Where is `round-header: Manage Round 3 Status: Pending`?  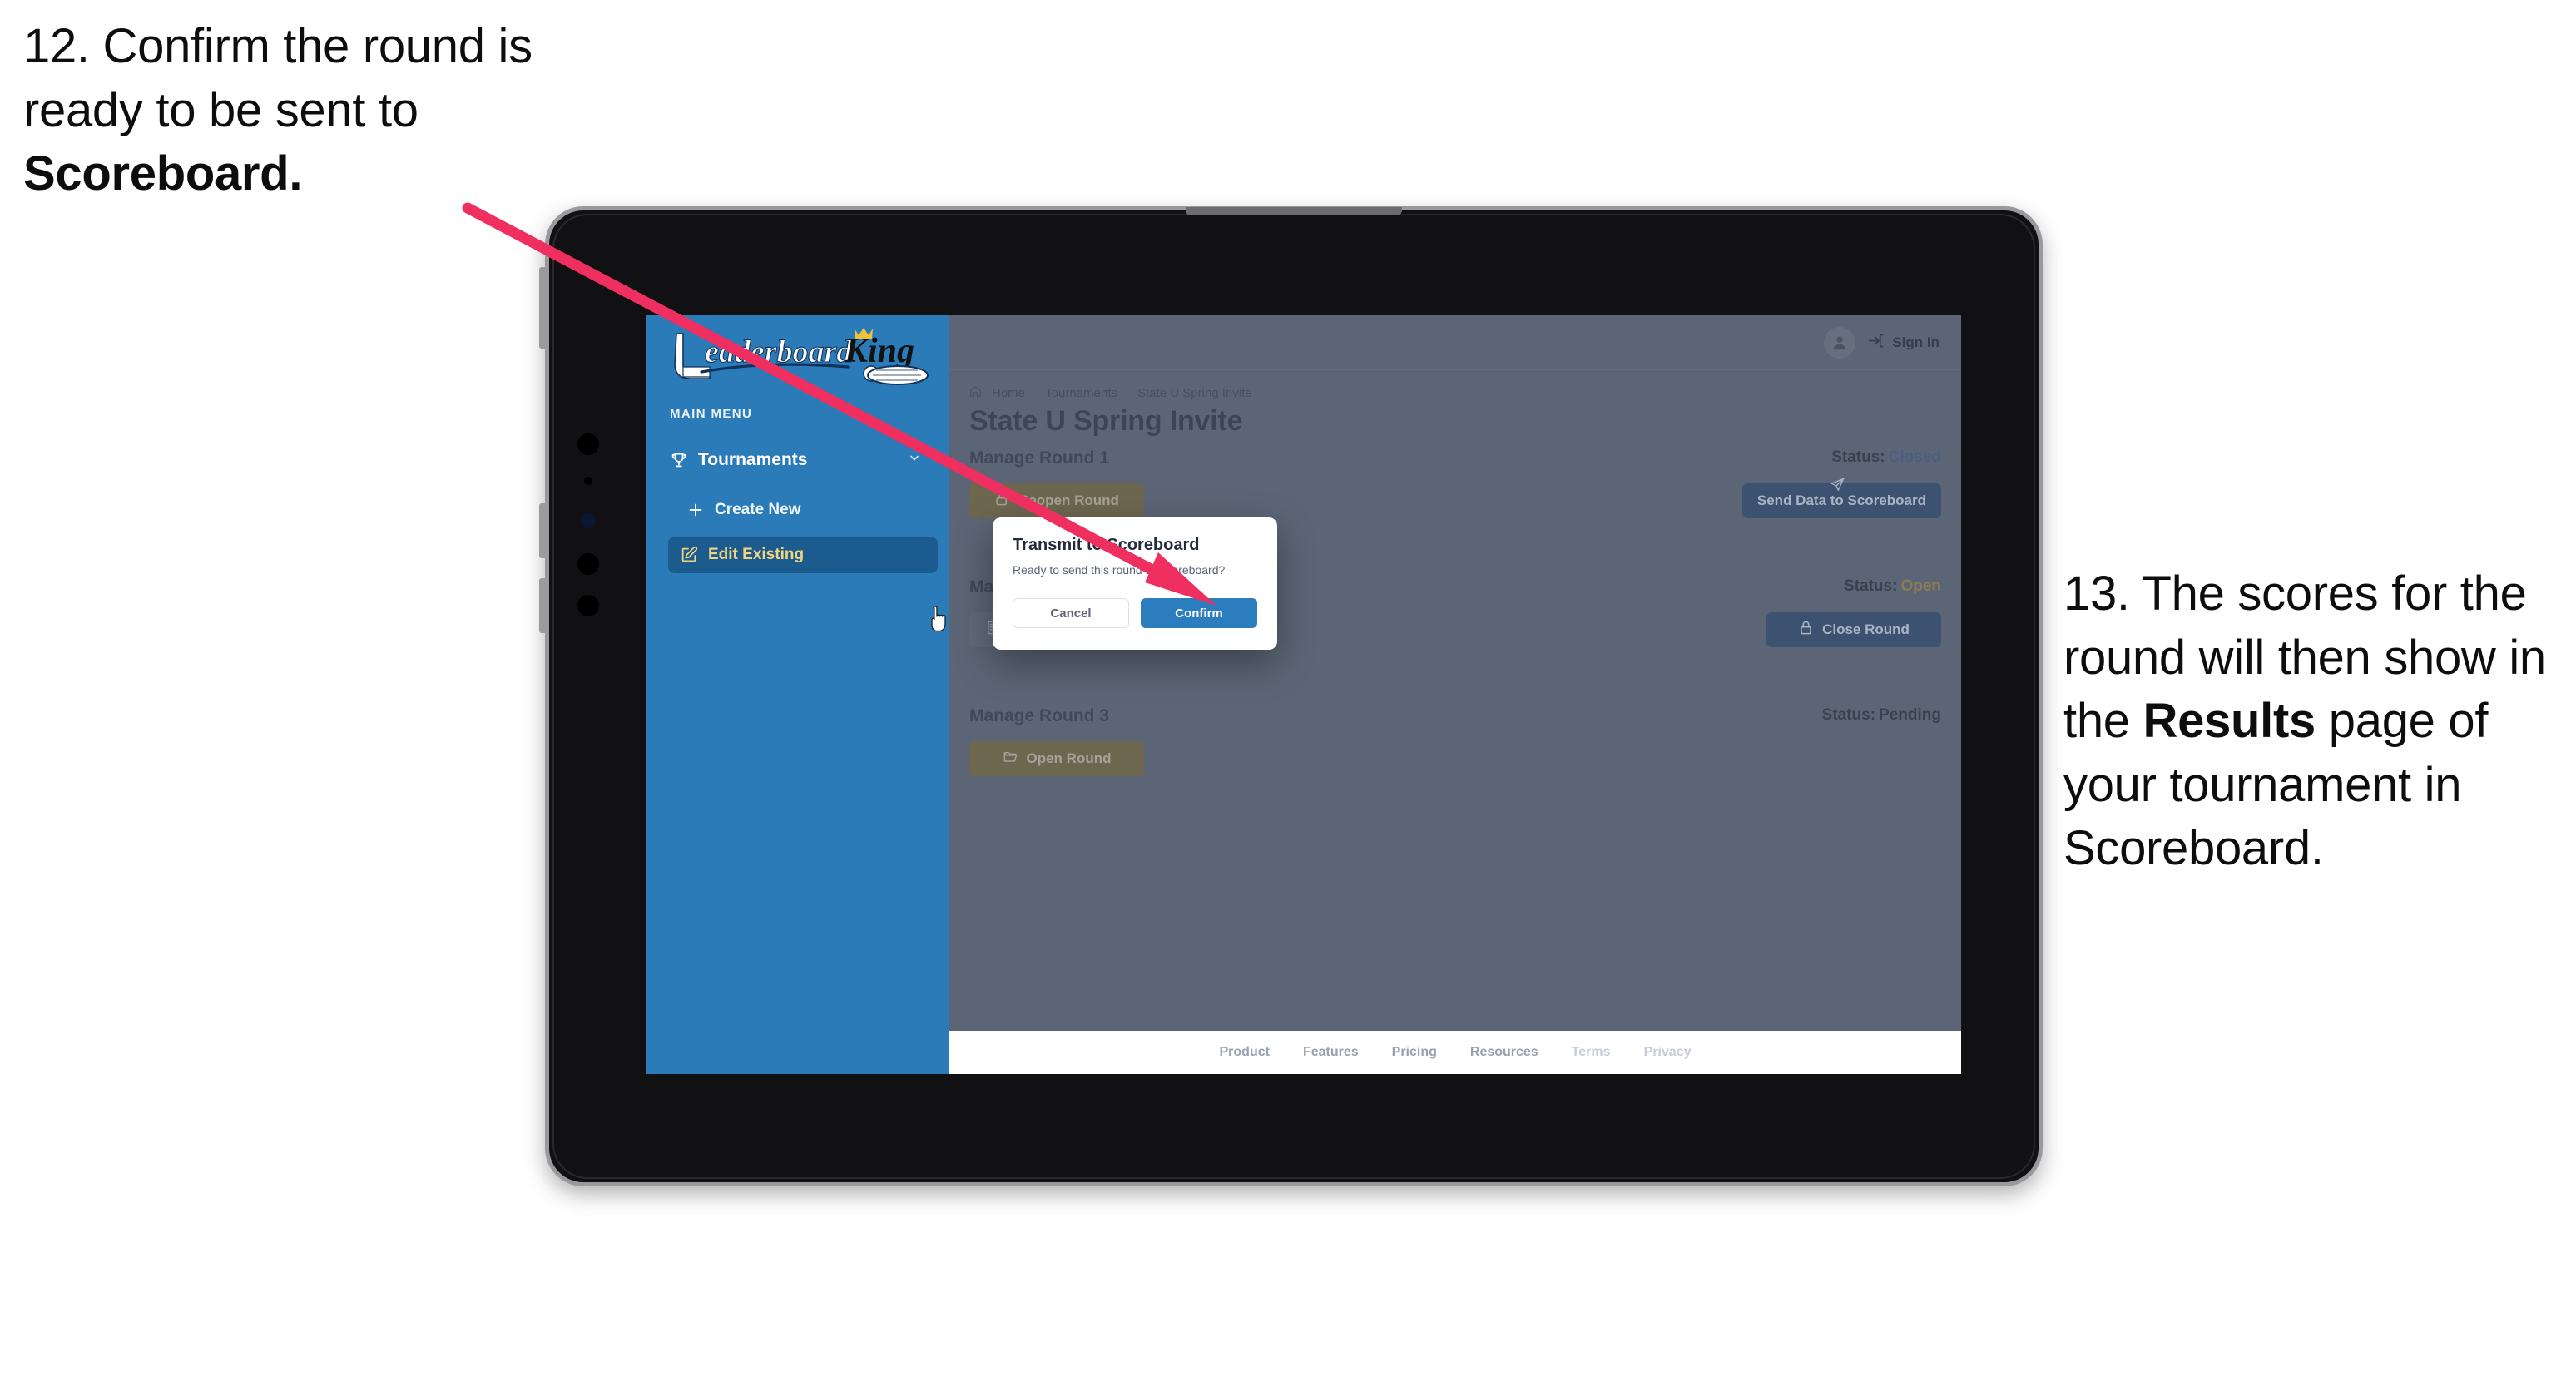 round-header: Manage Round 3 Status: Pending is located at coordinates (1455, 718).